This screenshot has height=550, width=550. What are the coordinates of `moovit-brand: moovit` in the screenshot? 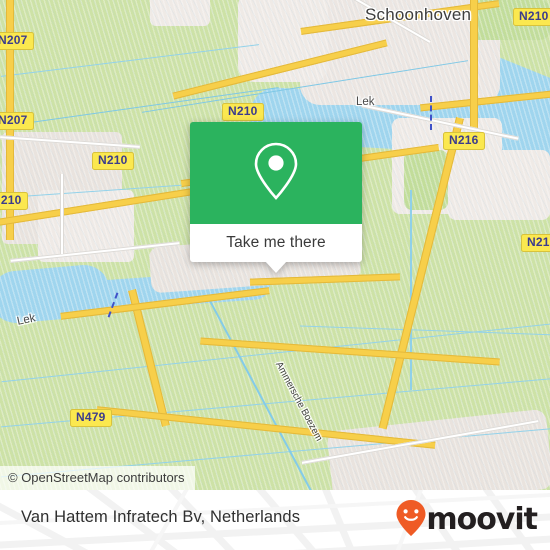 It's located at (466, 518).